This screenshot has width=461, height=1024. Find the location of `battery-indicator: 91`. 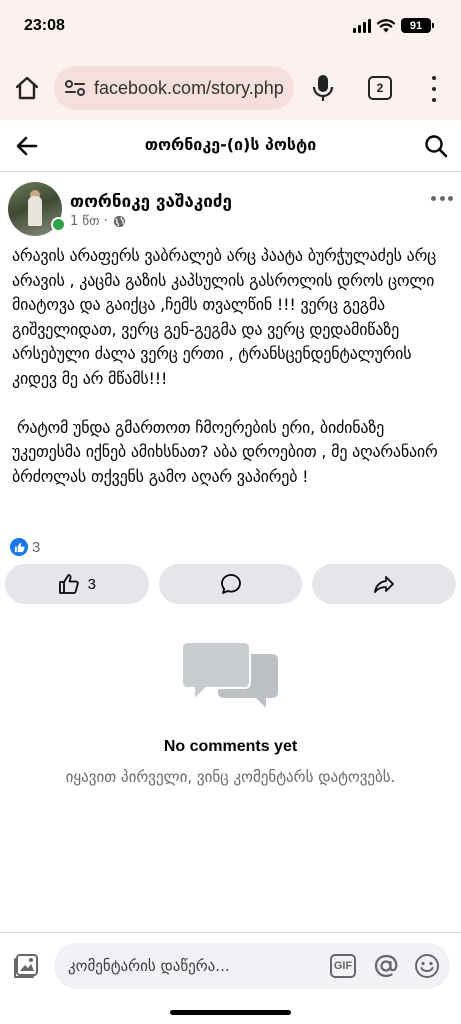

battery-indicator: 91 is located at coordinates (417, 25).